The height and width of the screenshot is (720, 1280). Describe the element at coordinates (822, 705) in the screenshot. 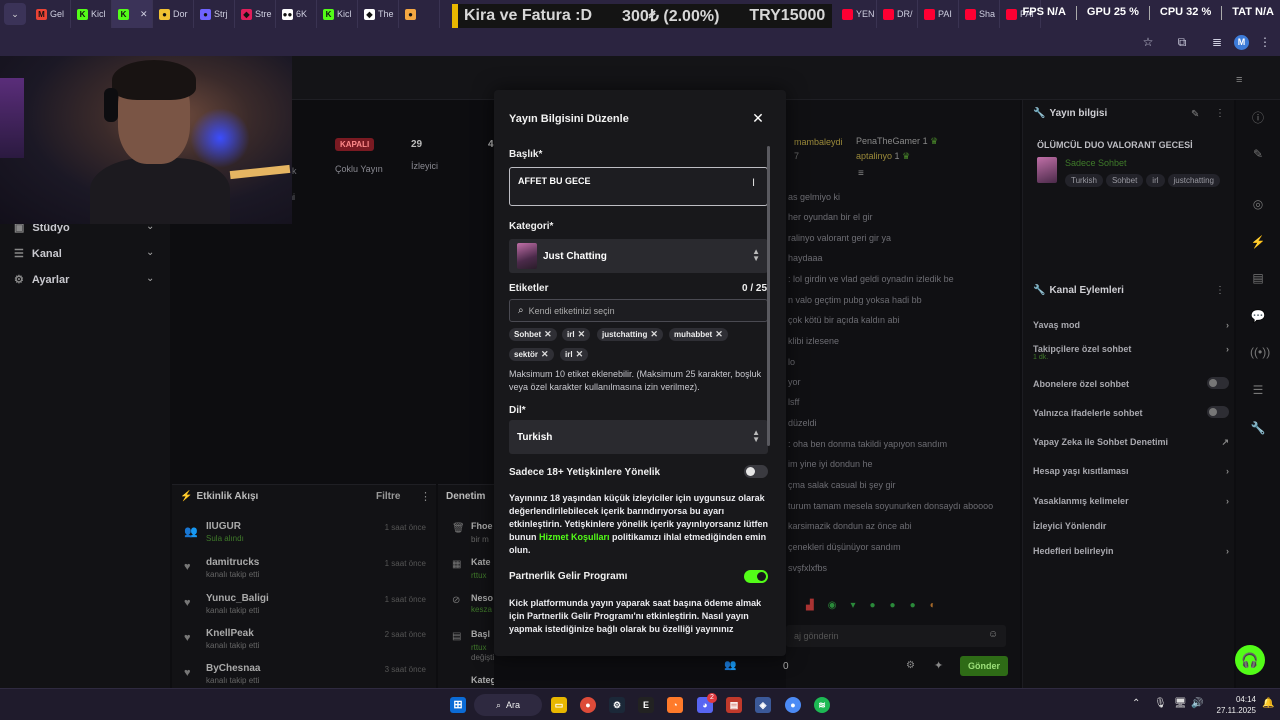

I see `spotify-icon: ≋` at that location.